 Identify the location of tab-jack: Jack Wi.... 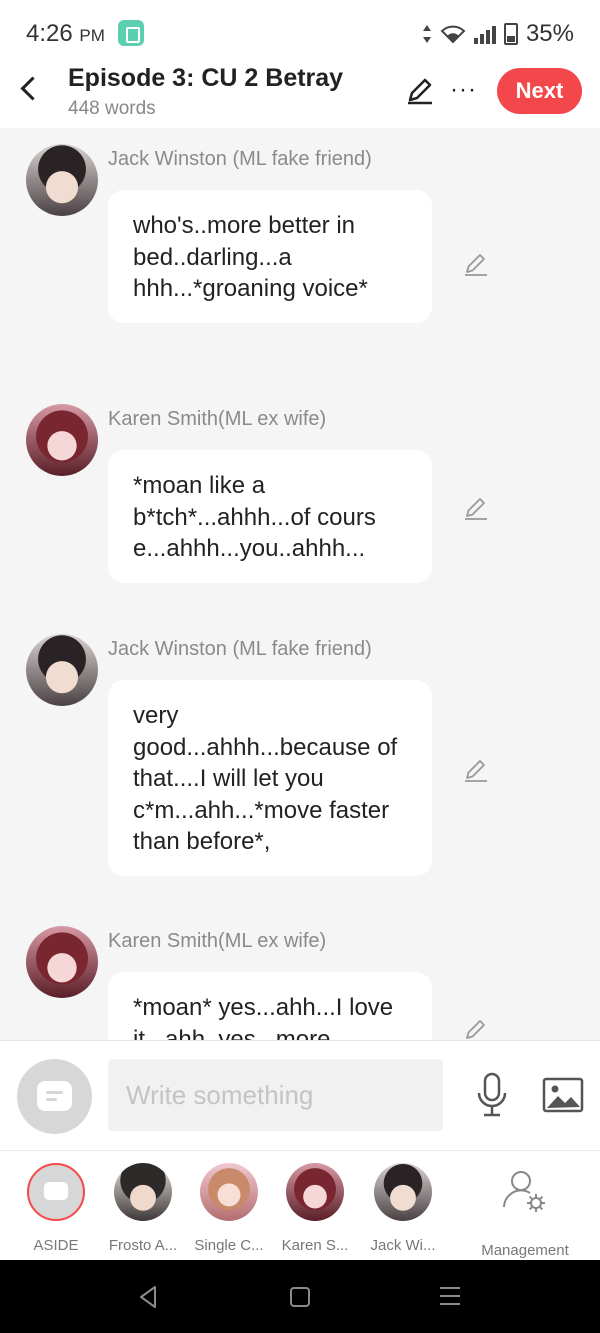
(403, 1208).